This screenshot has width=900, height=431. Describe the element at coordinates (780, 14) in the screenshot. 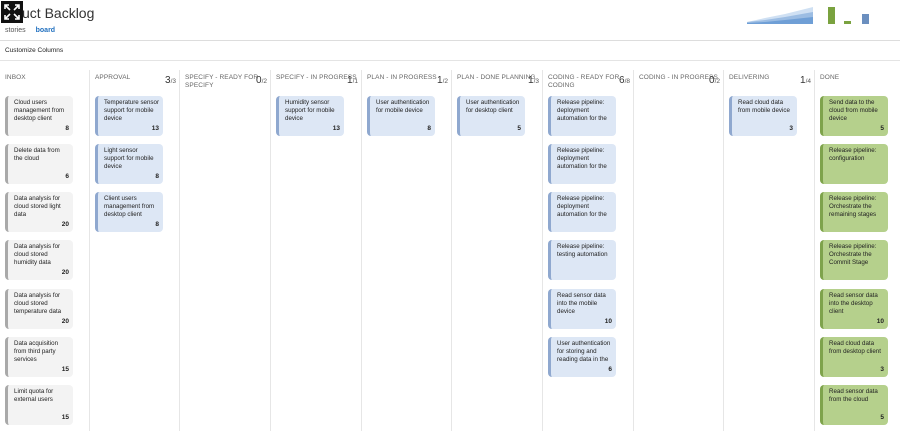

I see `cumulative-flow-thumbnail` at that location.